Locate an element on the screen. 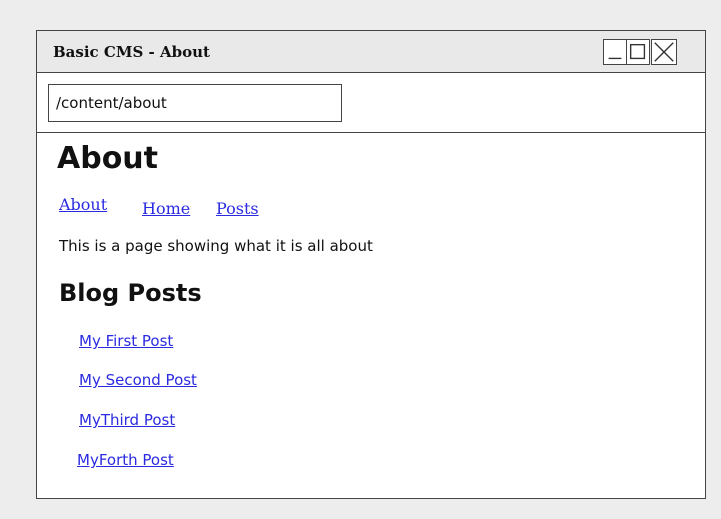 The image size is (721, 519). close-button is located at coordinates (664, 52).